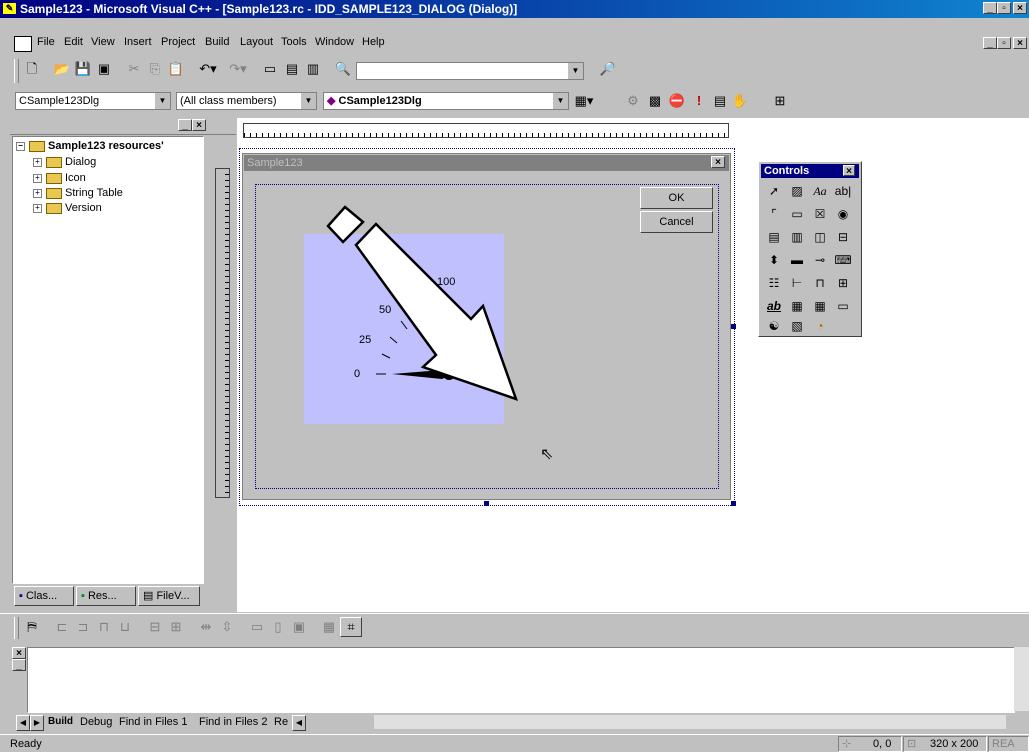  I want to click on button-tool-icon: ▭, so click(797, 214).